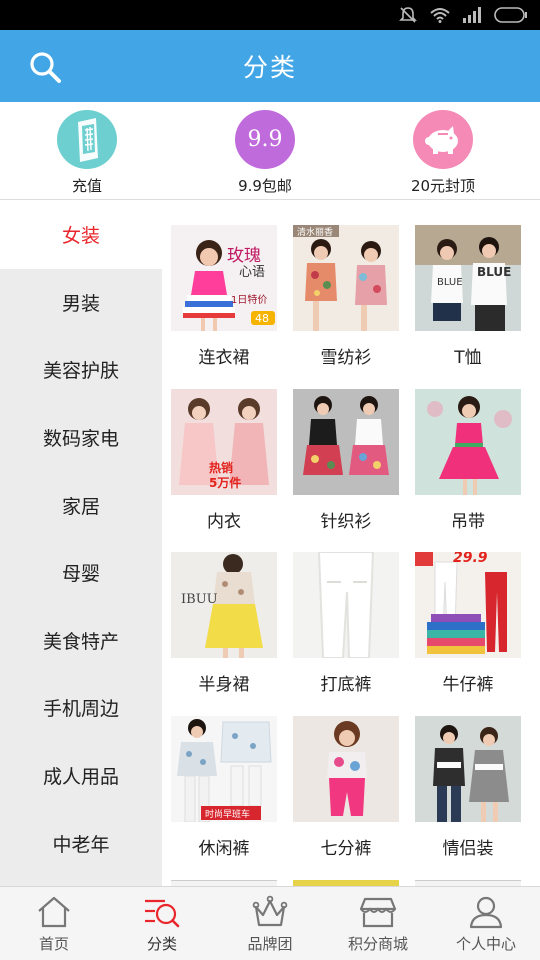 This screenshot has width=540, height=960. I want to click on subcategory-label: 牛仔裤, so click(468, 685).